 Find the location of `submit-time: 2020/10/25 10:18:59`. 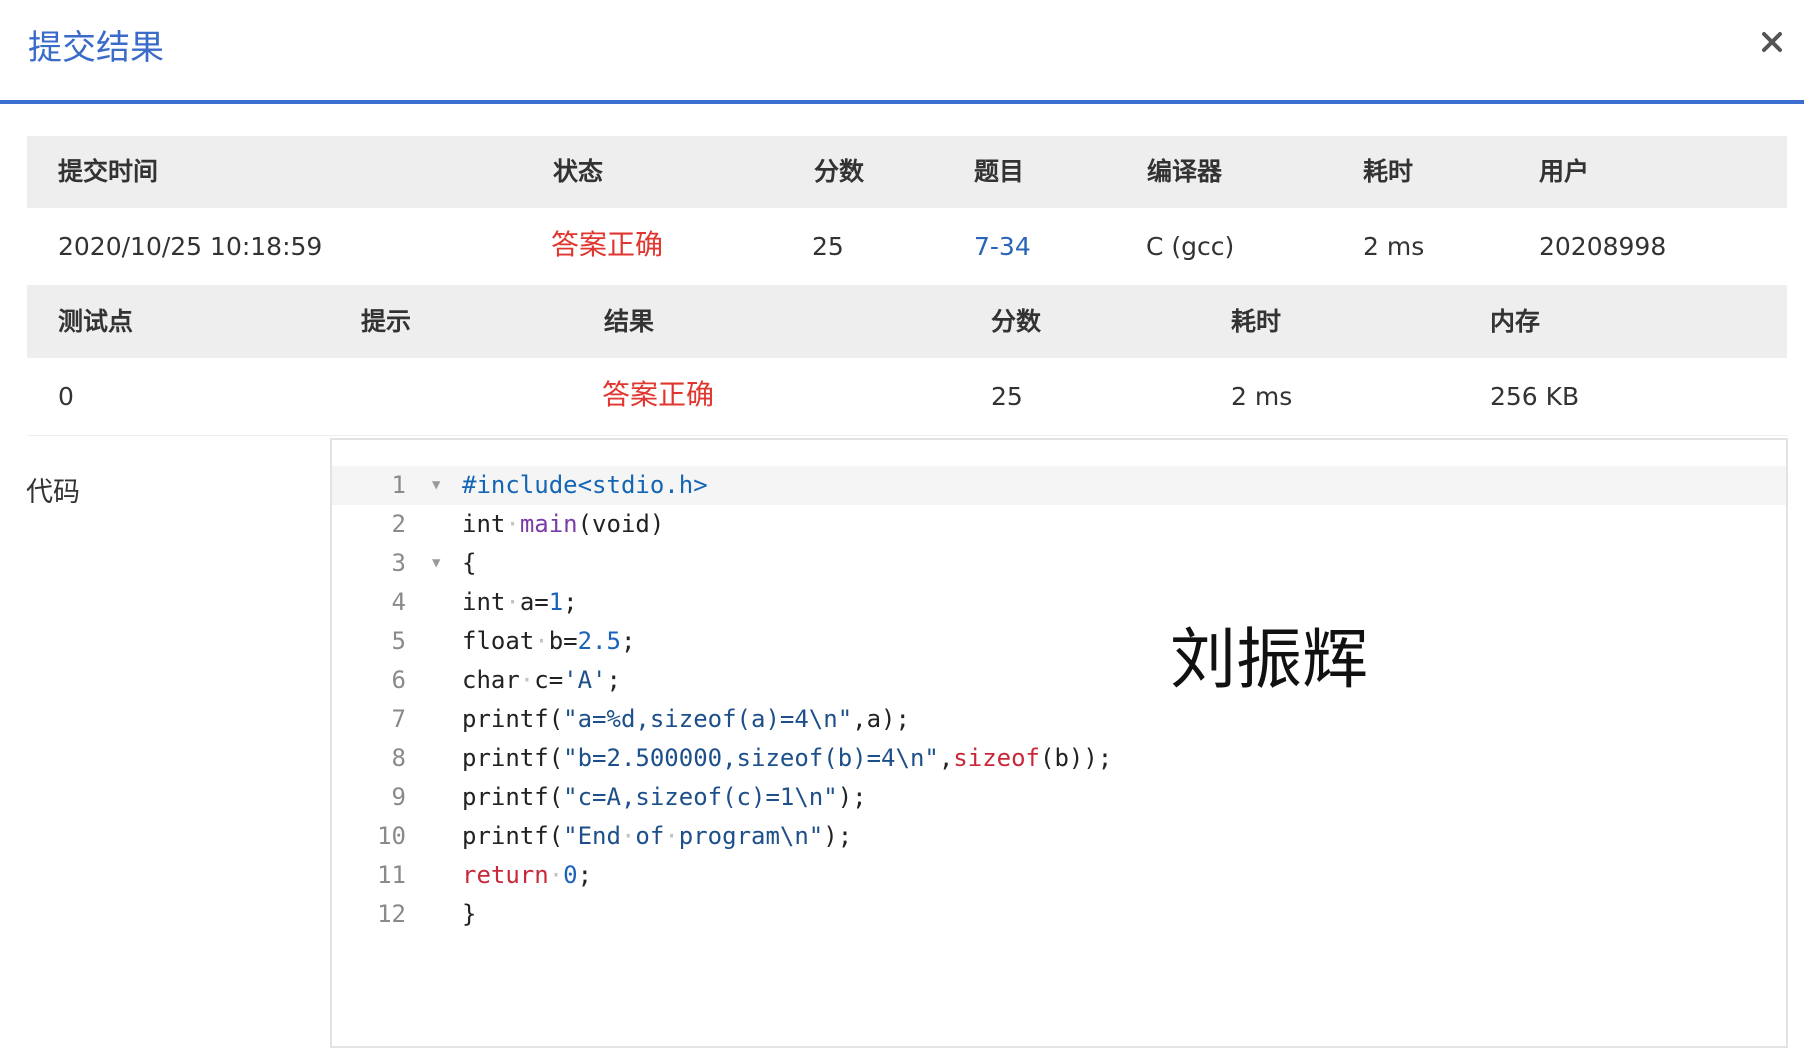

submit-time: 2020/10/25 10:18:59 is located at coordinates (190, 246).